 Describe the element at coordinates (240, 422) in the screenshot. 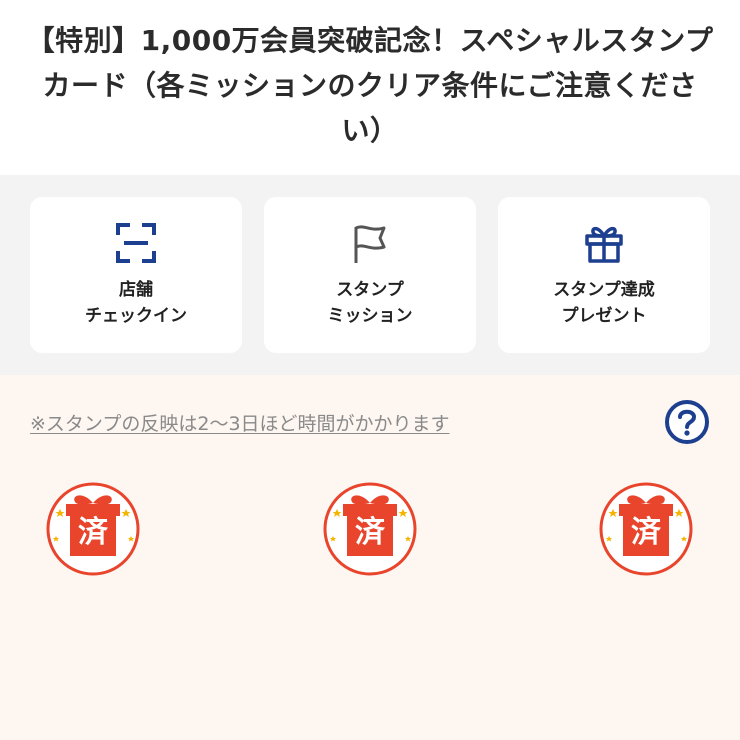

I see `stamp-notice-link: ※スタンプの反映は2〜3日ほど時間がかかります` at that location.